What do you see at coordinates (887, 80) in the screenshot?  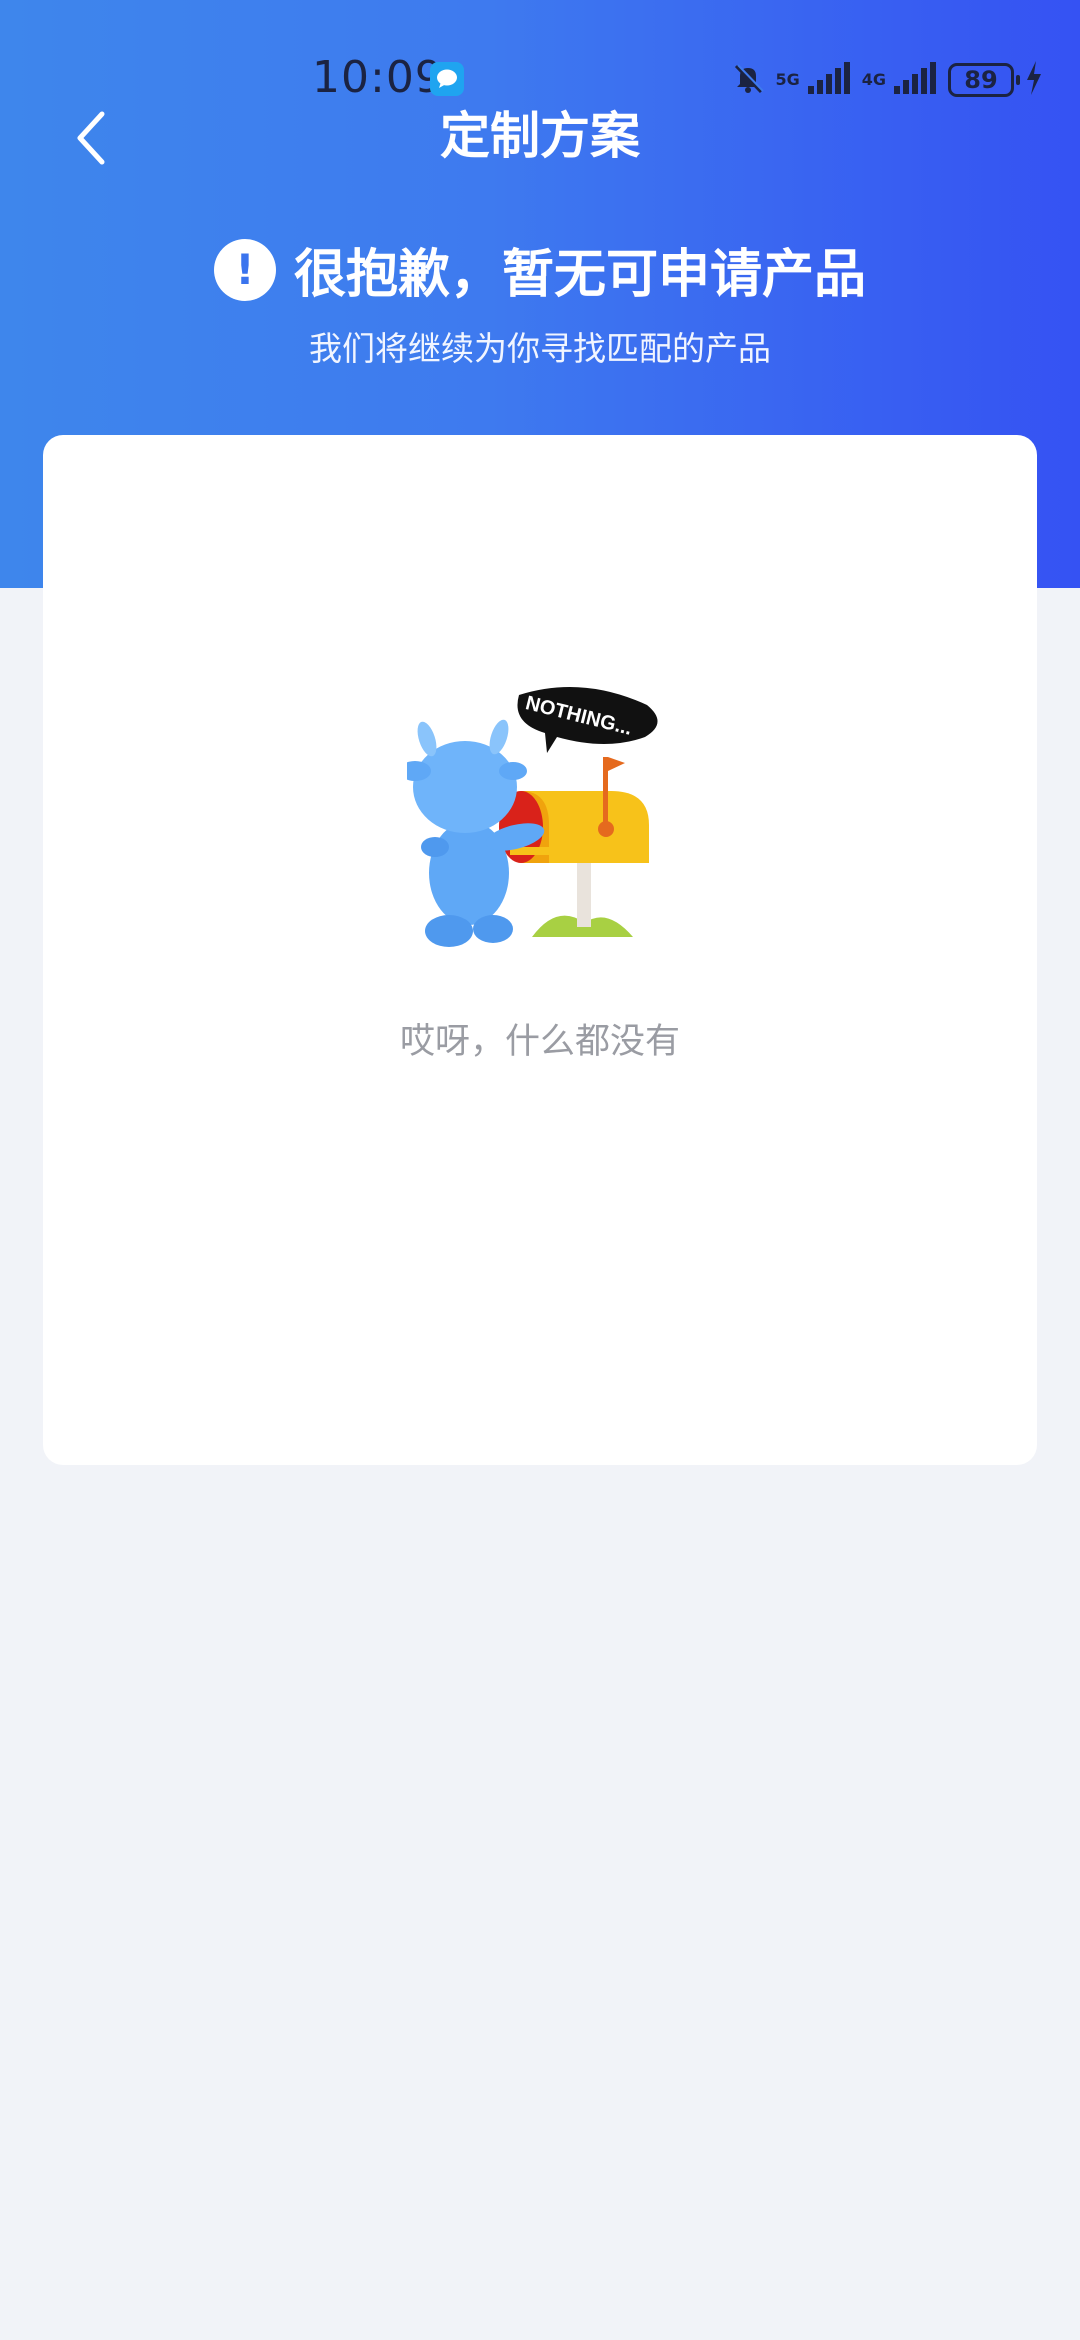 I see `status-icons: 5G 4G 89` at bounding box center [887, 80].